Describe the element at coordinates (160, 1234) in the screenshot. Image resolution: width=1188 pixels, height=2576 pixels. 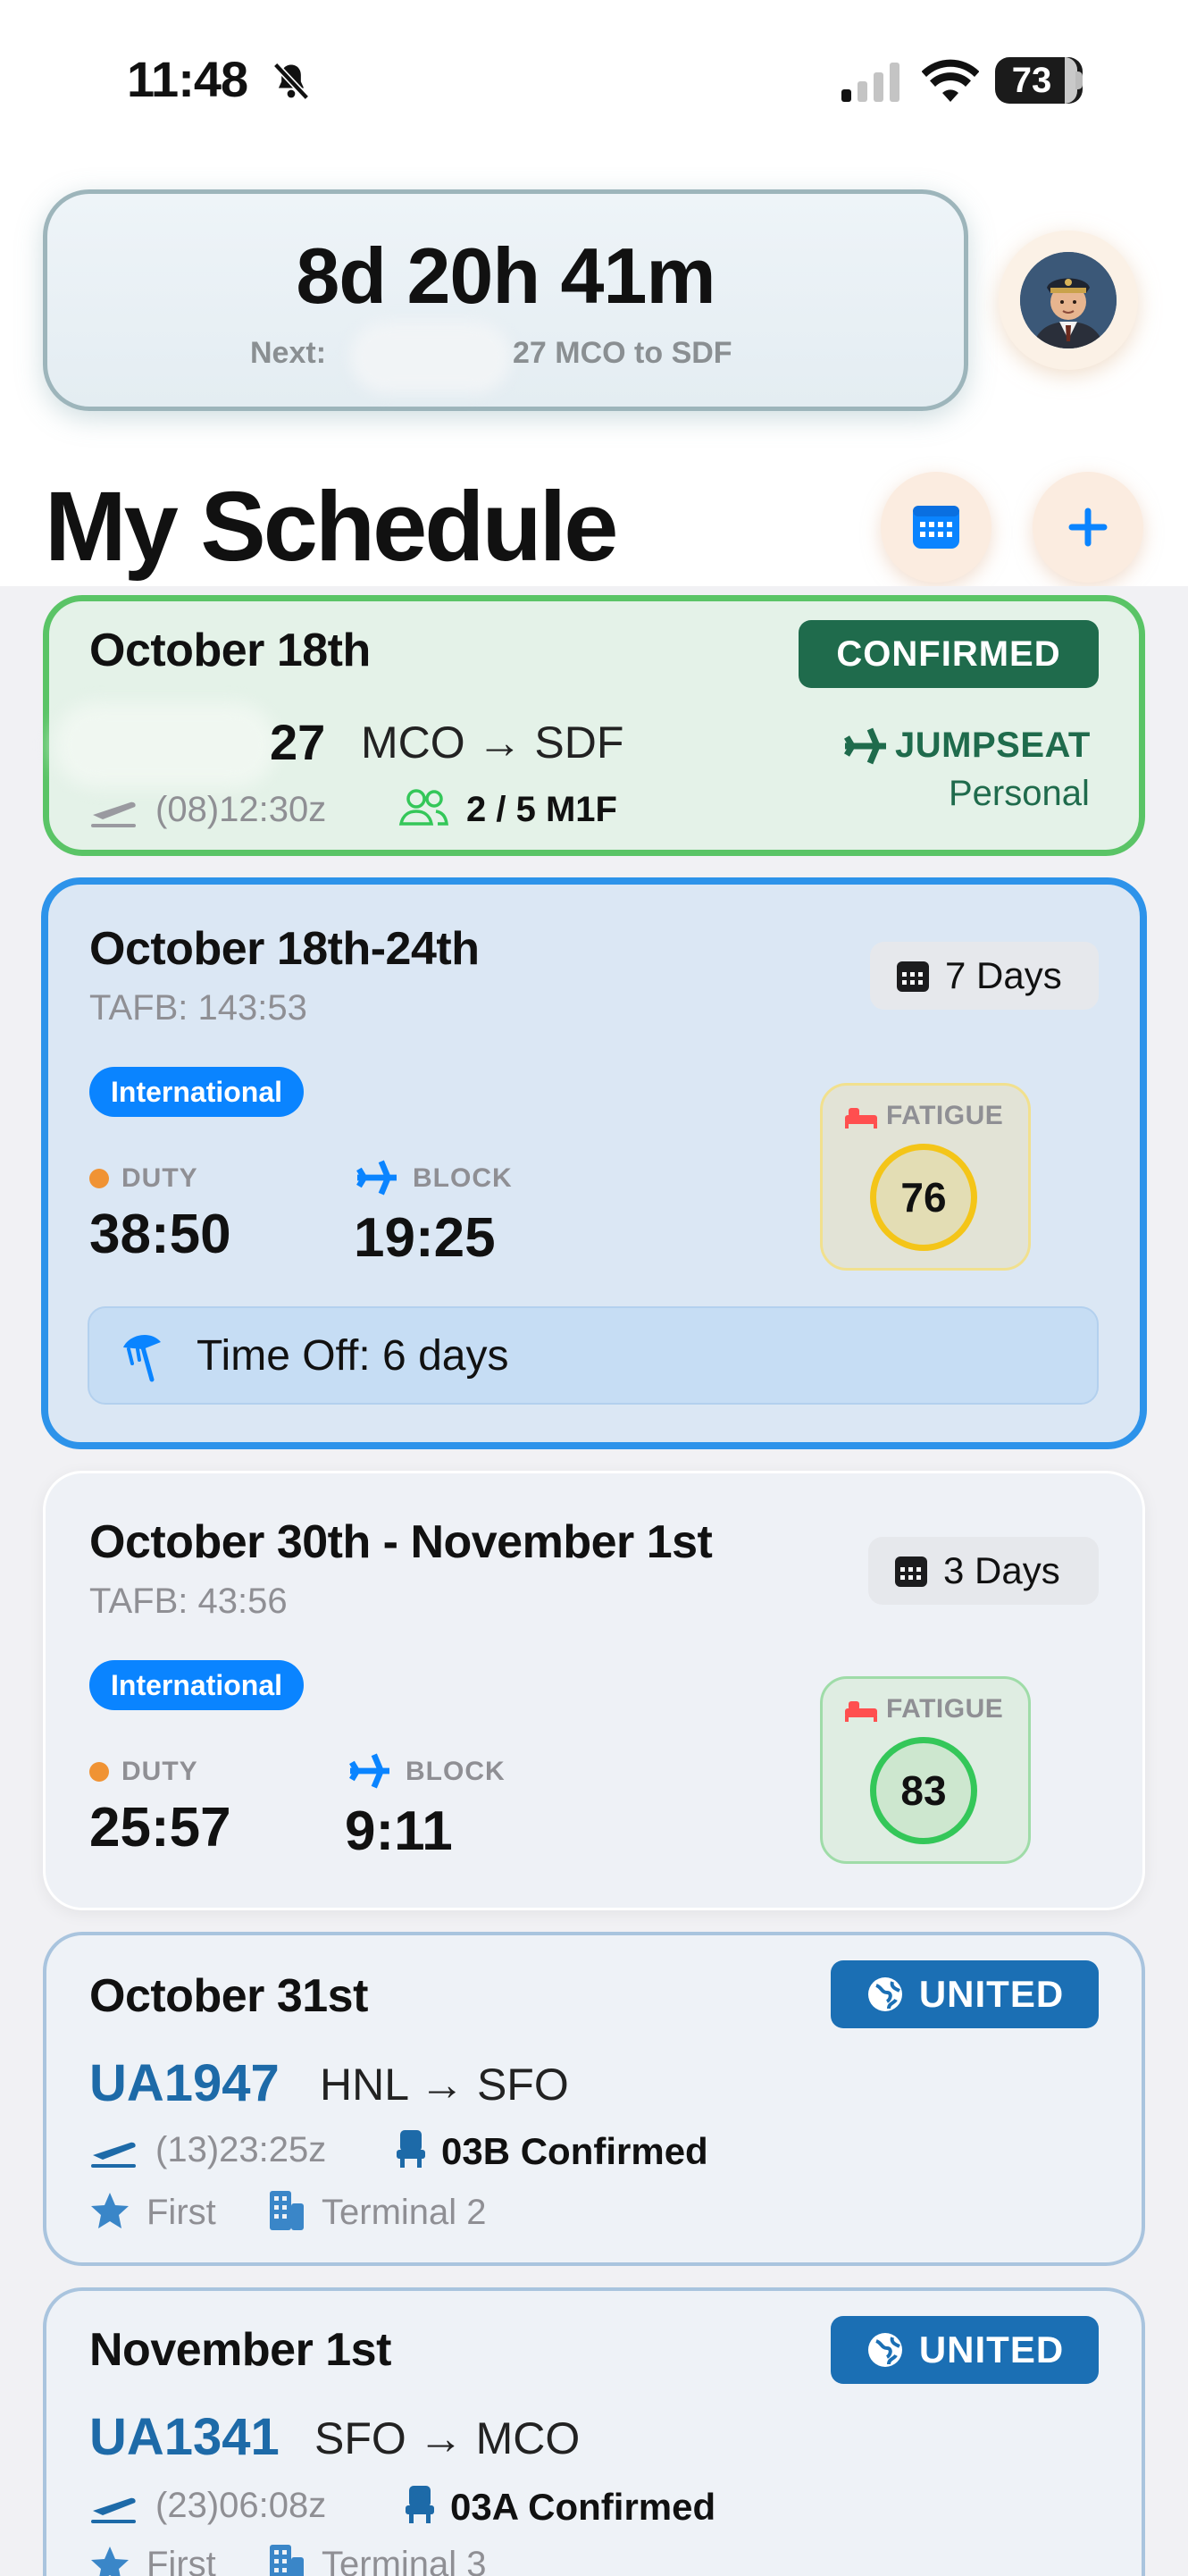
I see `duty-value: 38:50` at that location.